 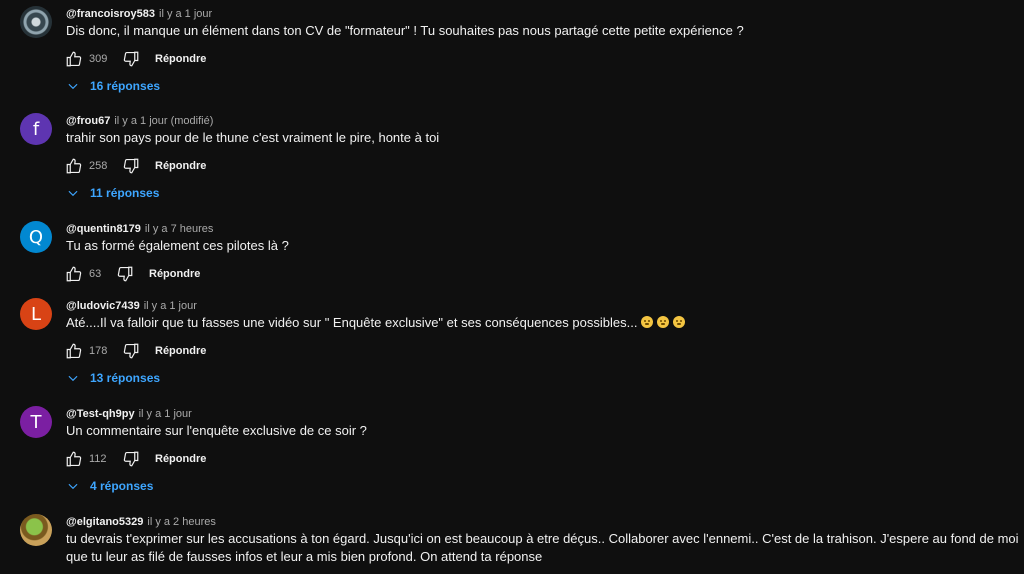 I want to click on like-count: 309, so click(x=98, y=59).